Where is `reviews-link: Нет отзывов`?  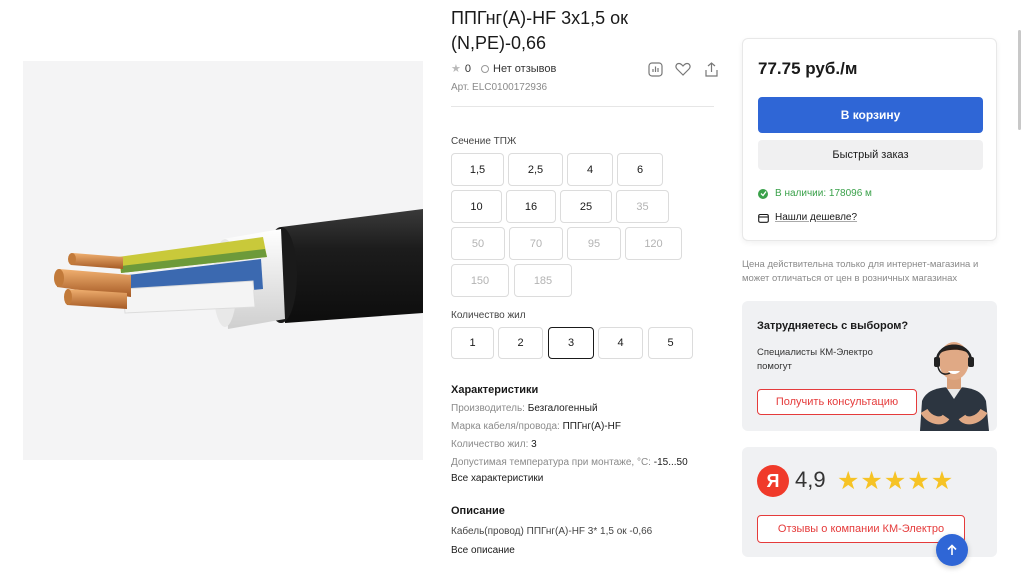 reviews-link: Нет отзывов is located at coordinates (524, 69).